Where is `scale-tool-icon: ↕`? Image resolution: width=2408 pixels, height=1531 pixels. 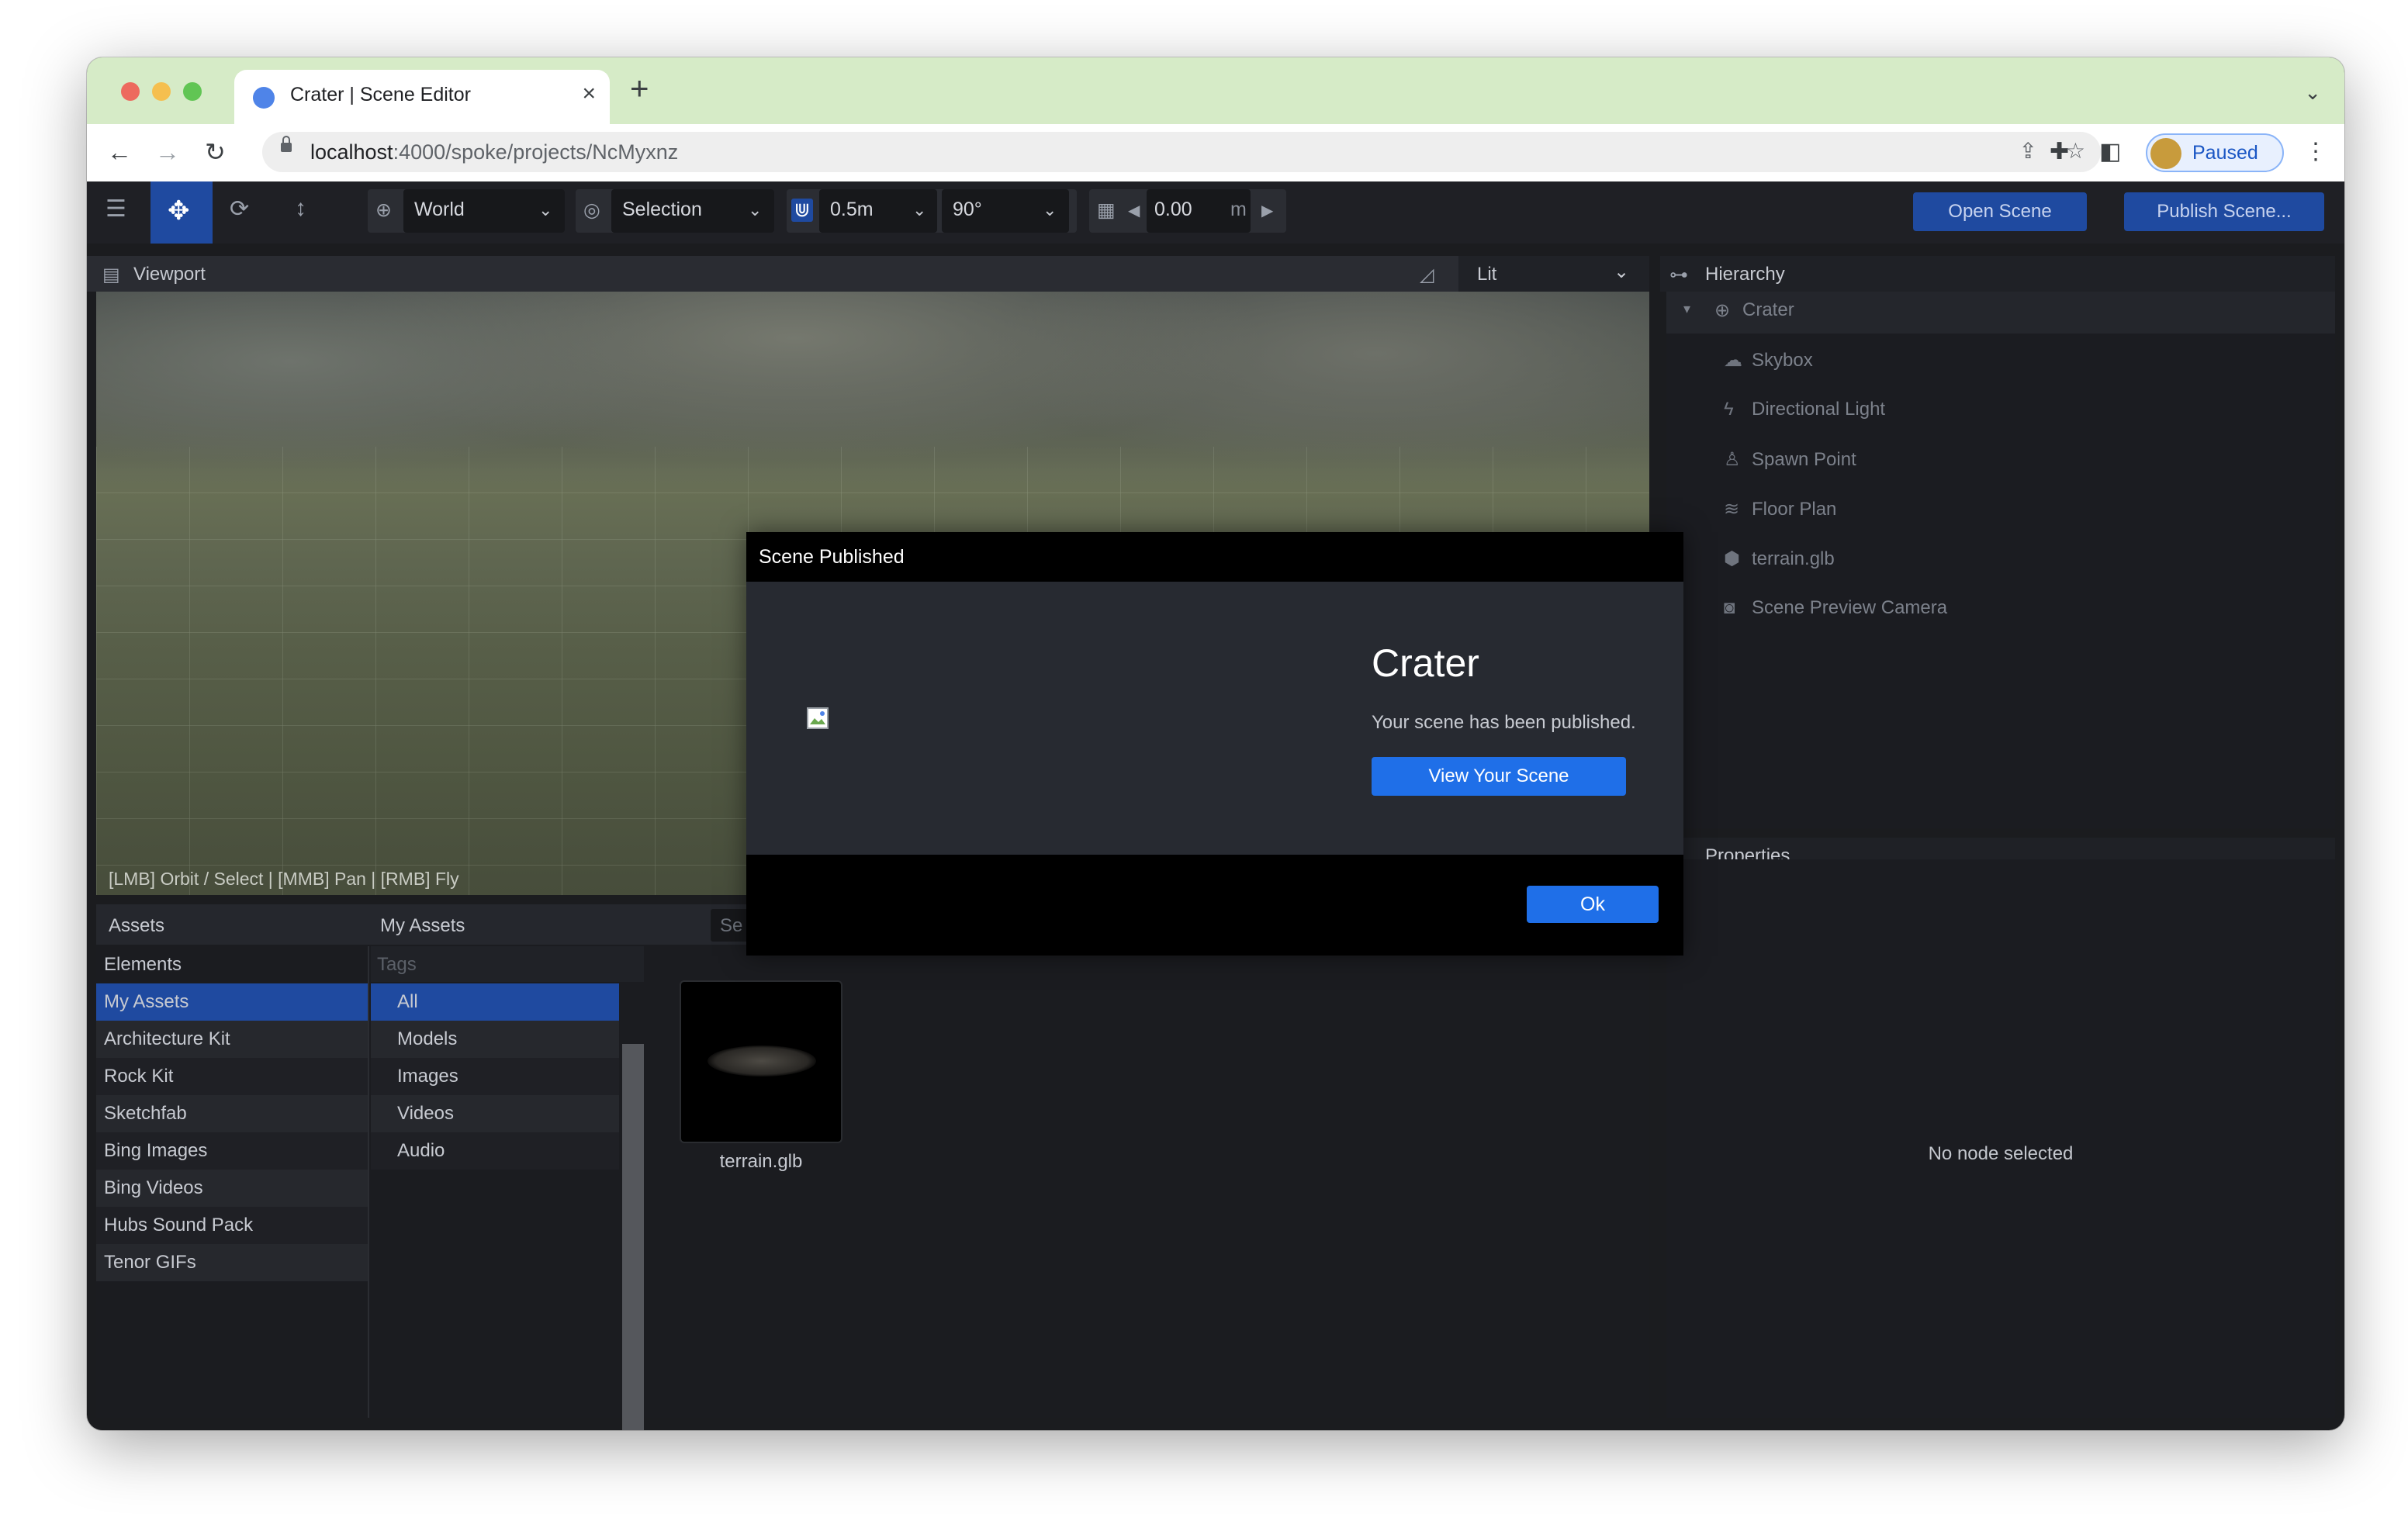 scale-tool-icon: ↕ is located at coordinates (300, 208).